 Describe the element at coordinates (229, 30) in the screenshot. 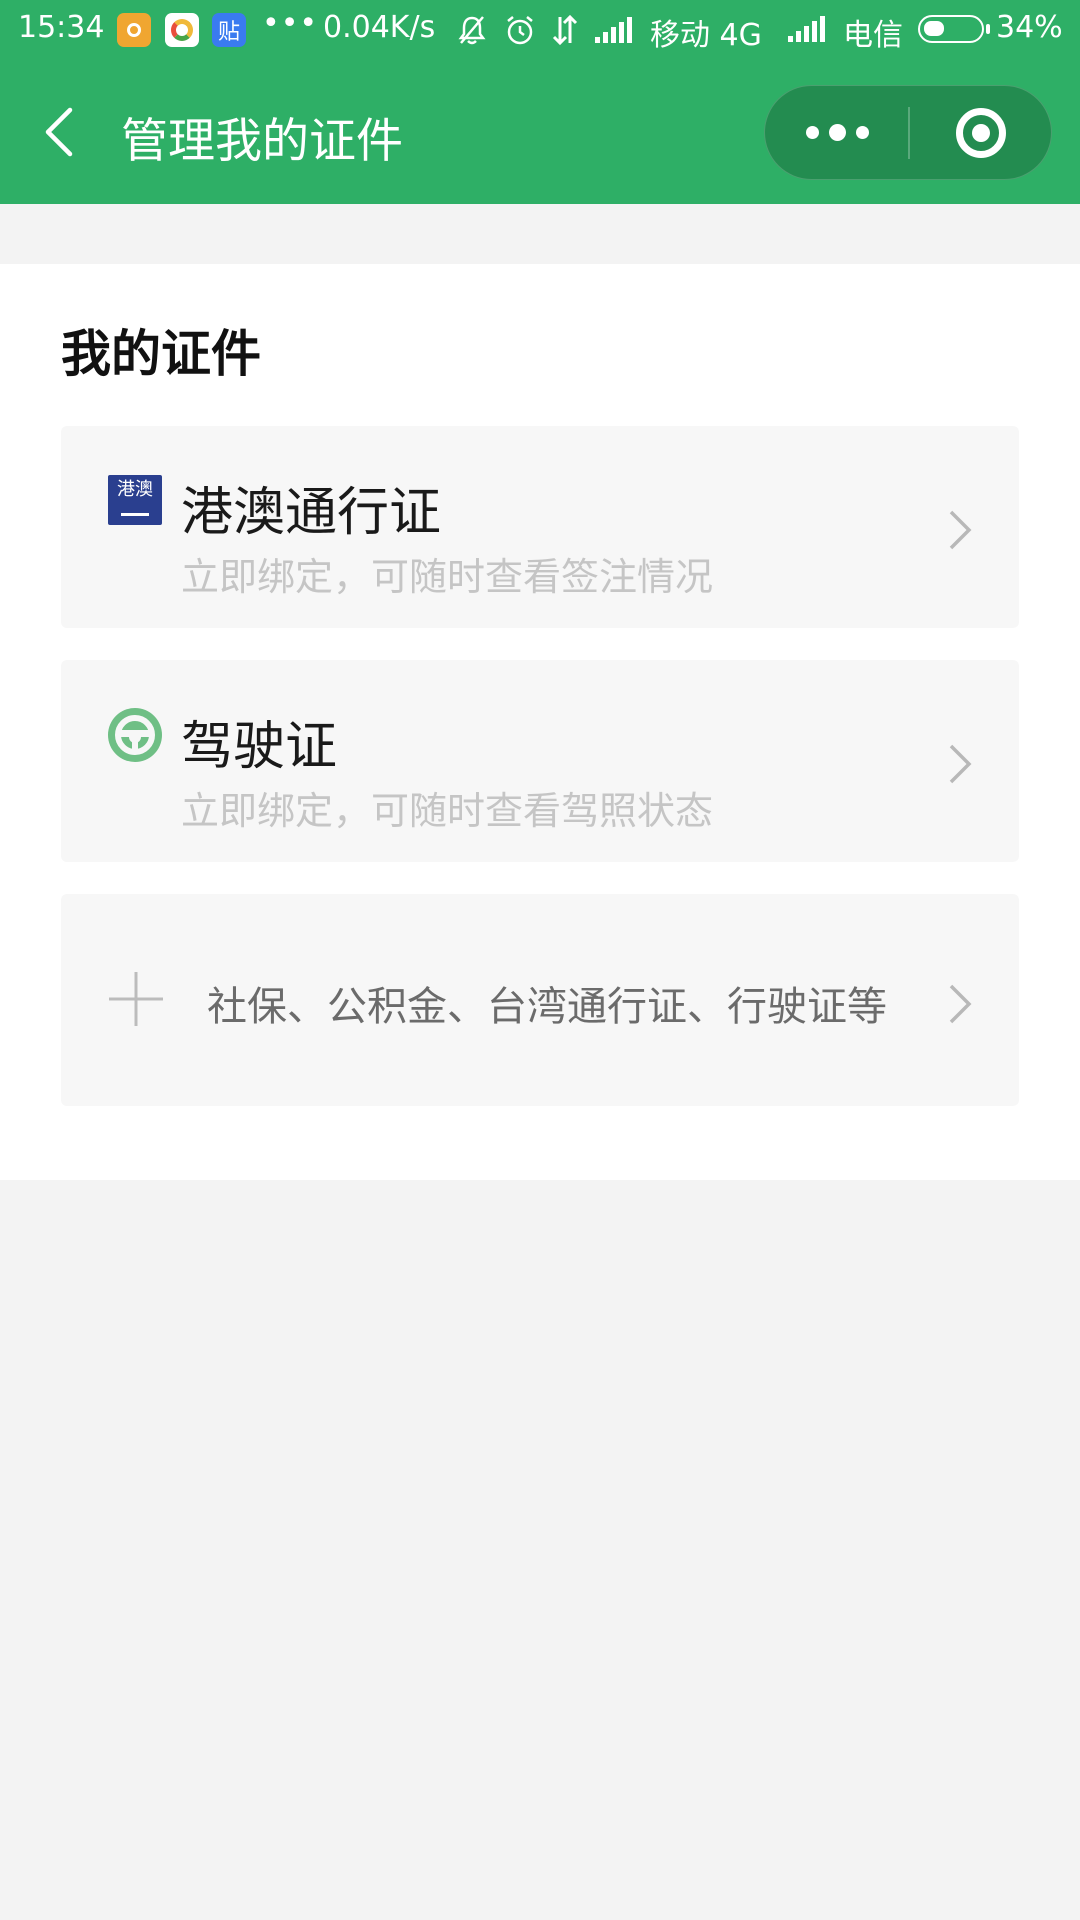

I see `tieba-app-icon: 贴` at that location.